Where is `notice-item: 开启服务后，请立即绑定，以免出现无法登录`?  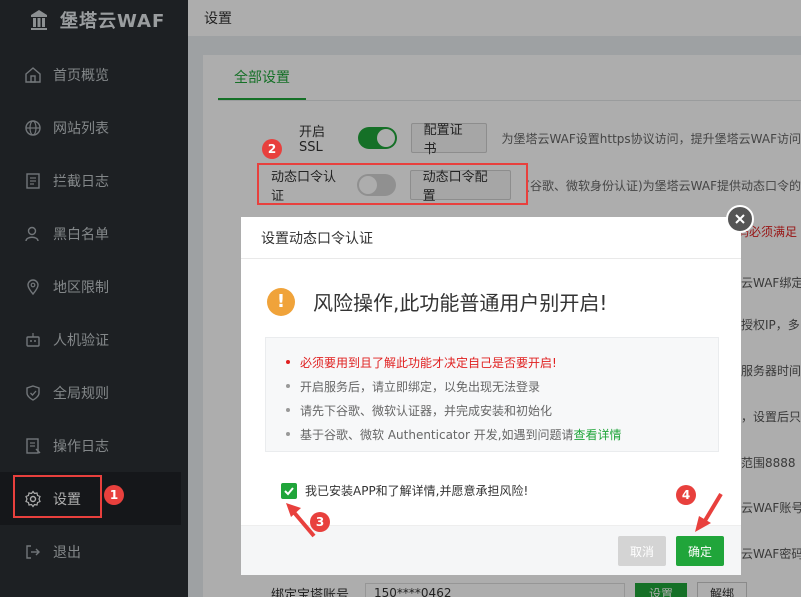
notice-item: 开启服务后，请立即绑定，以免出现无法登录 is located at coordinates (494, 386).